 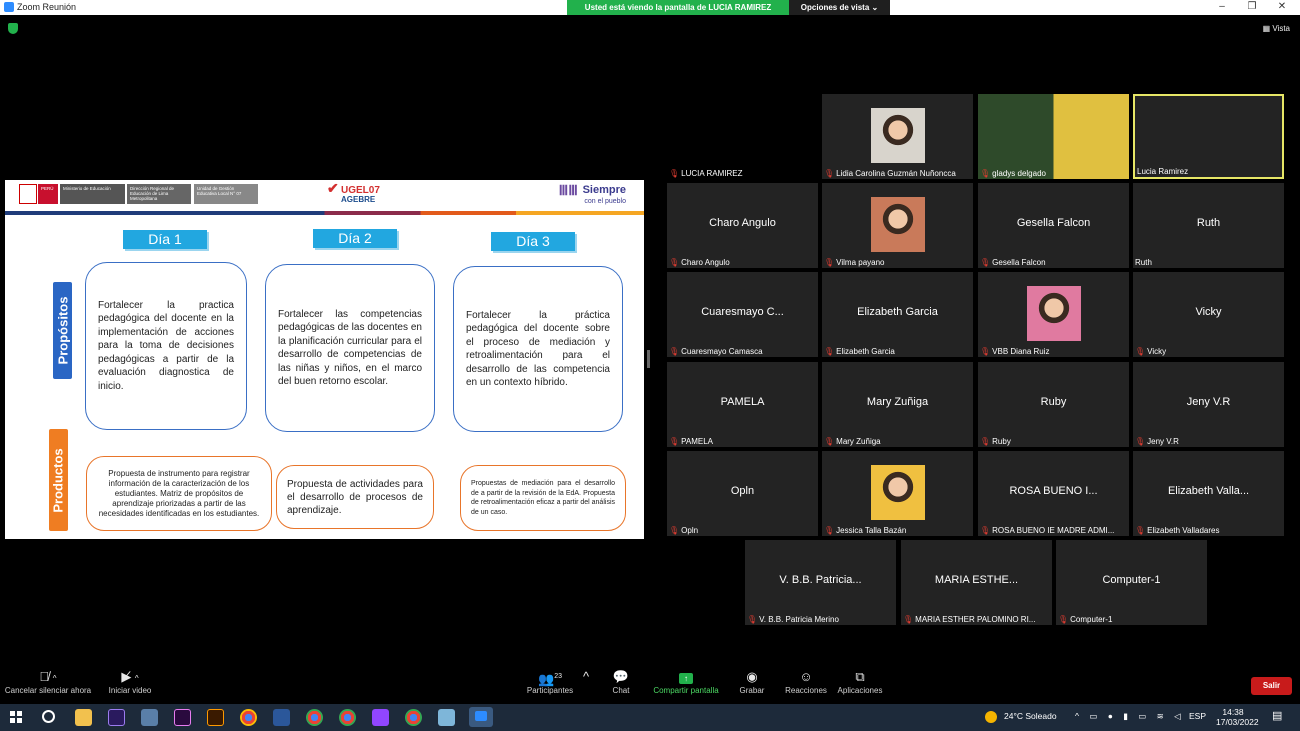 I want to click on unmute-label: Cancelar silenciar ahora, so click(x=48, y=690).